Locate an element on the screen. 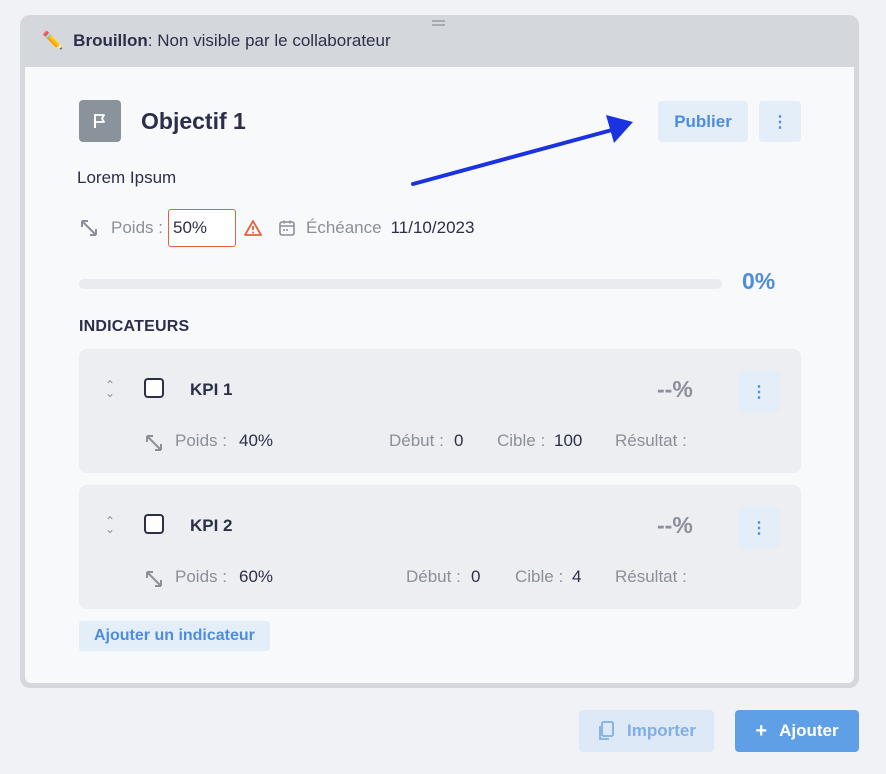  kpi-weight-value: 60% is located at coordinates (256, 576).